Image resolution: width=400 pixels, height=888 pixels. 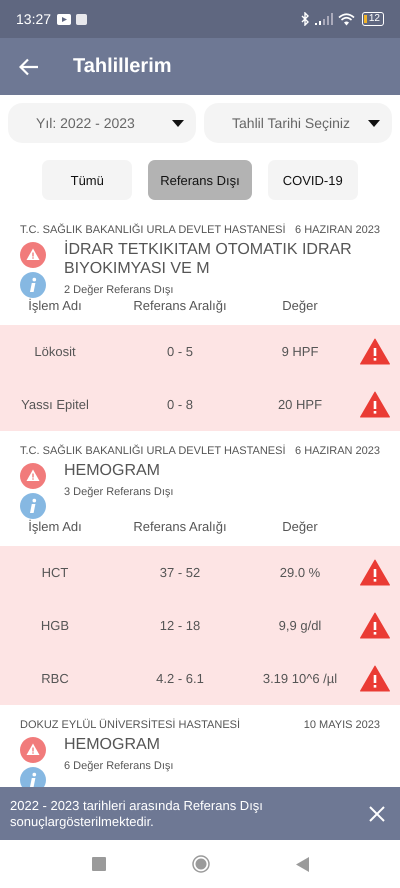 What do you see at coordinates (119, 290) in the screenshot?
I see `out-of-range-count: 2 Değer Referans Dışı` at bounding box center [119, 290].